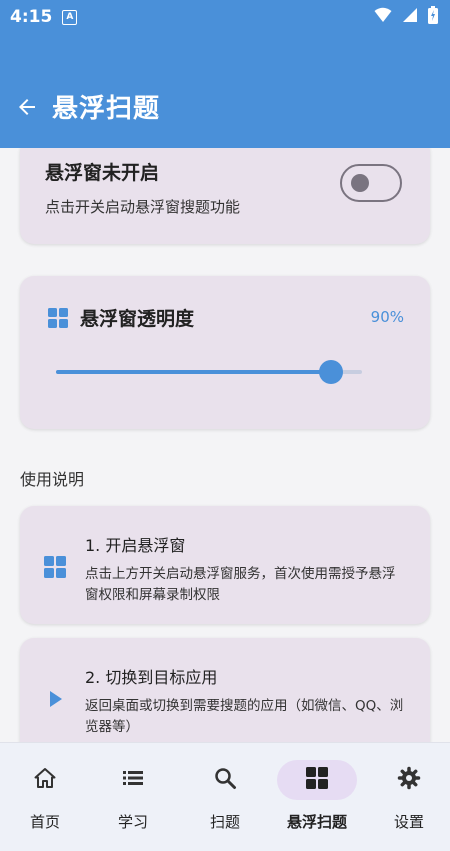  What do you see at coordinates (240, 584) in the screenshot?
I see `step-description: 点击上方开关启动悬浮窗服务，首次使用需授予悬浮窗权限和屏幕录制权限` at bounding box center [240, 584].